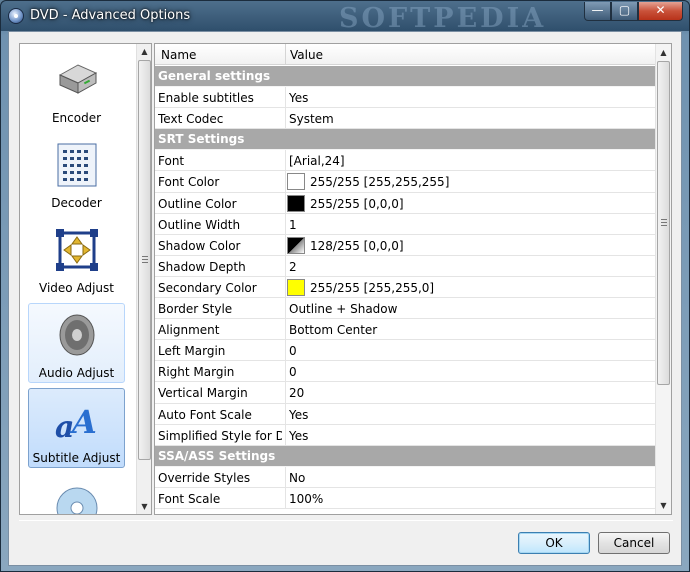 The height and width of the screenshot is (572, 690). I want to click on property-value: 255/255 [255,255,0], so click(372, 288).